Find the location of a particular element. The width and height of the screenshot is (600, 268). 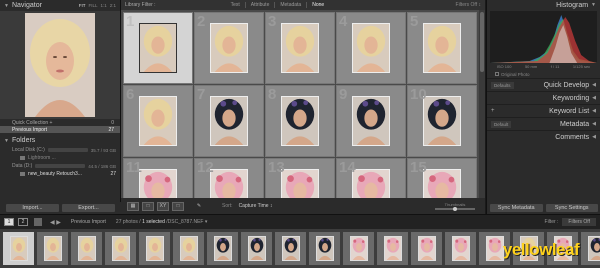

grid-cell: 12 is located at coordinates (229, 178).